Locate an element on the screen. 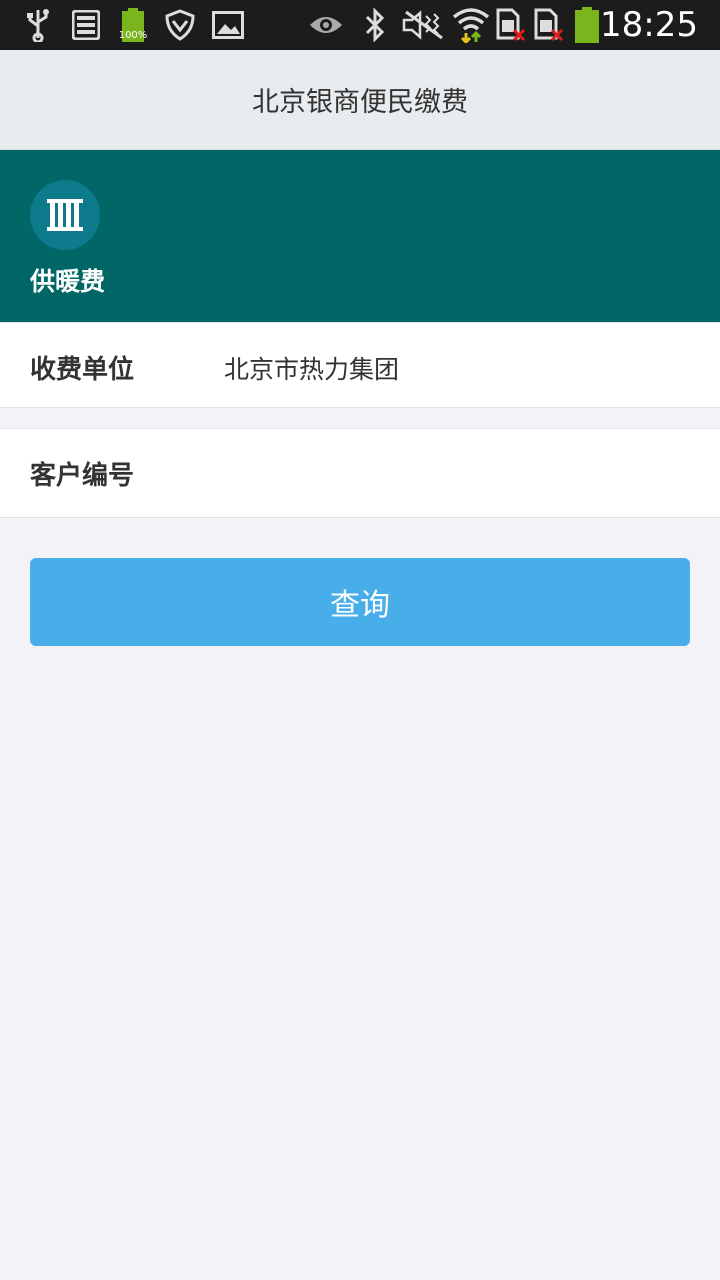 The height and width of the screenshot is (1280, 720). usb-icon is located at coordinates (38, 25).